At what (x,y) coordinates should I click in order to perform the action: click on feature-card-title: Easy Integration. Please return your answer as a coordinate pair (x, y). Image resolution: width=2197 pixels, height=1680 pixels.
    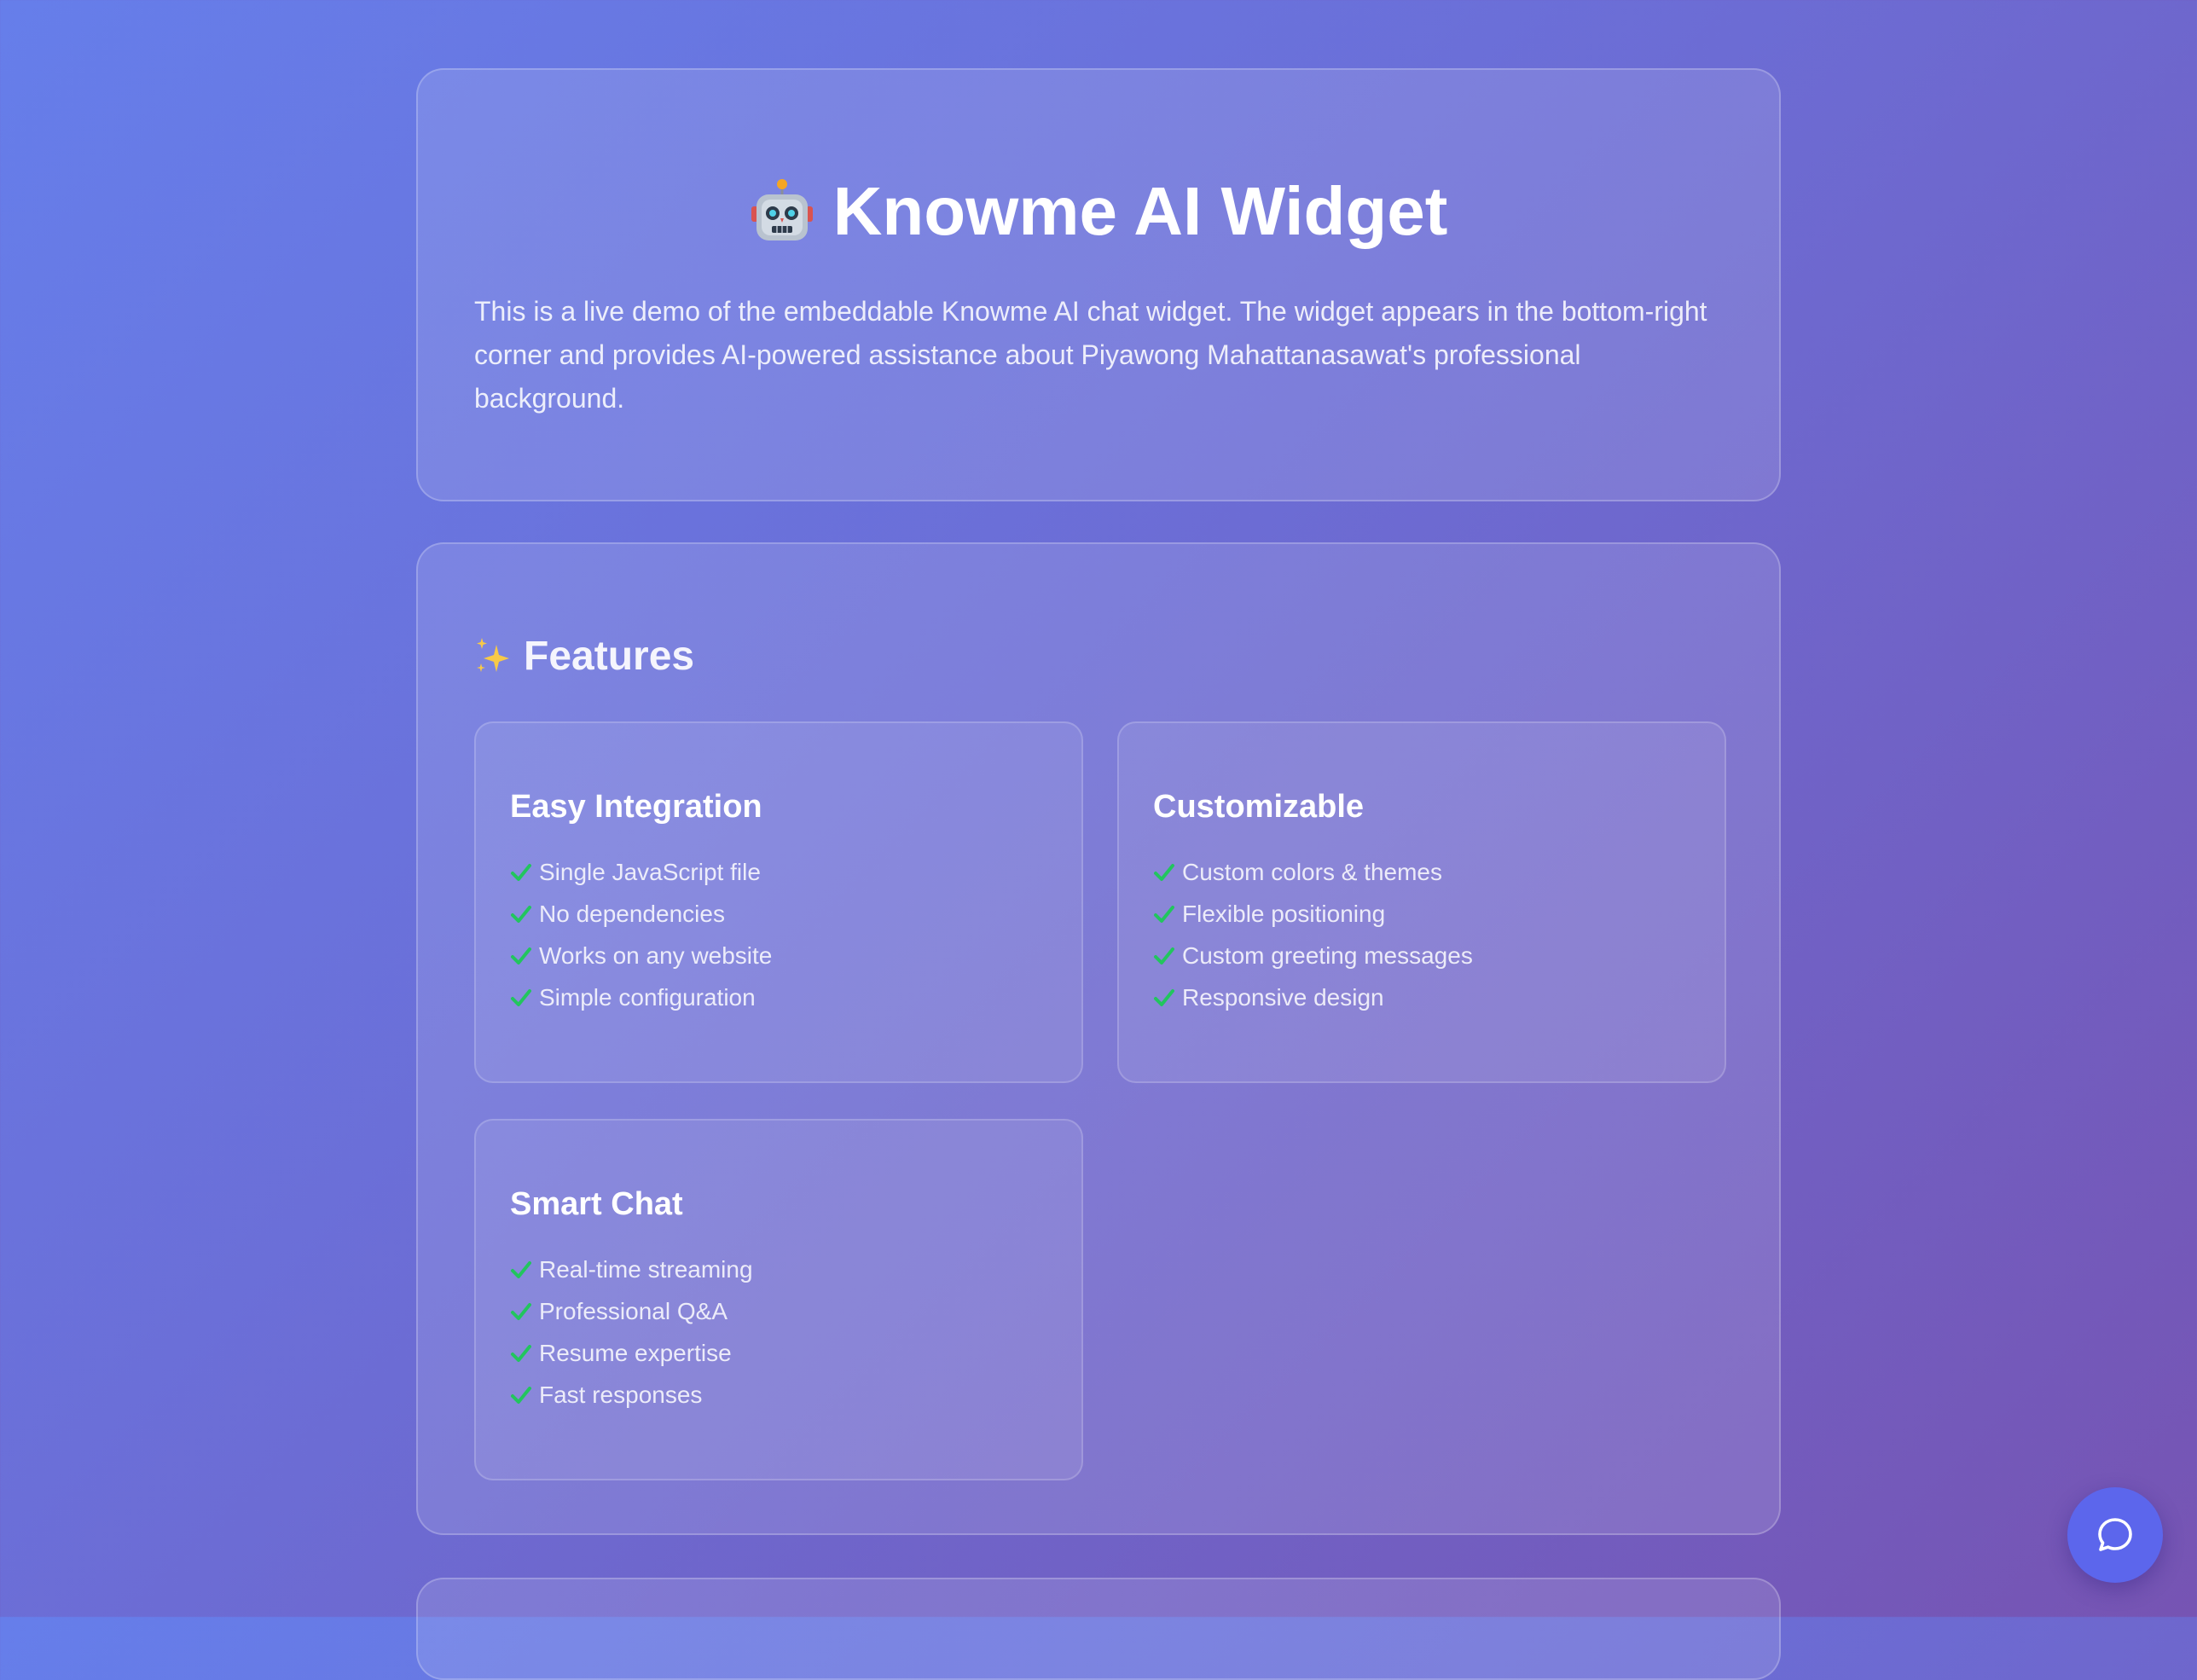
    Looking at the image, I should click on (636, 807).